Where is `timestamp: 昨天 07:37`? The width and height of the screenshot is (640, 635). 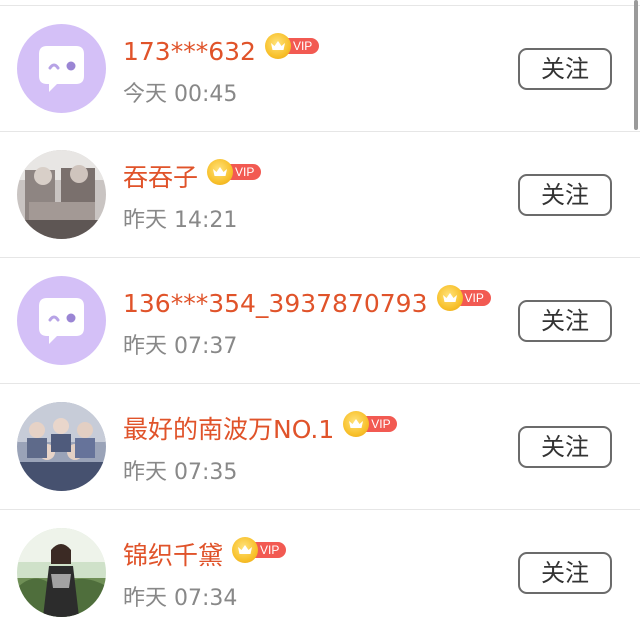 timestamp: 昨天 07:37 is located at coordinates (180, 346).